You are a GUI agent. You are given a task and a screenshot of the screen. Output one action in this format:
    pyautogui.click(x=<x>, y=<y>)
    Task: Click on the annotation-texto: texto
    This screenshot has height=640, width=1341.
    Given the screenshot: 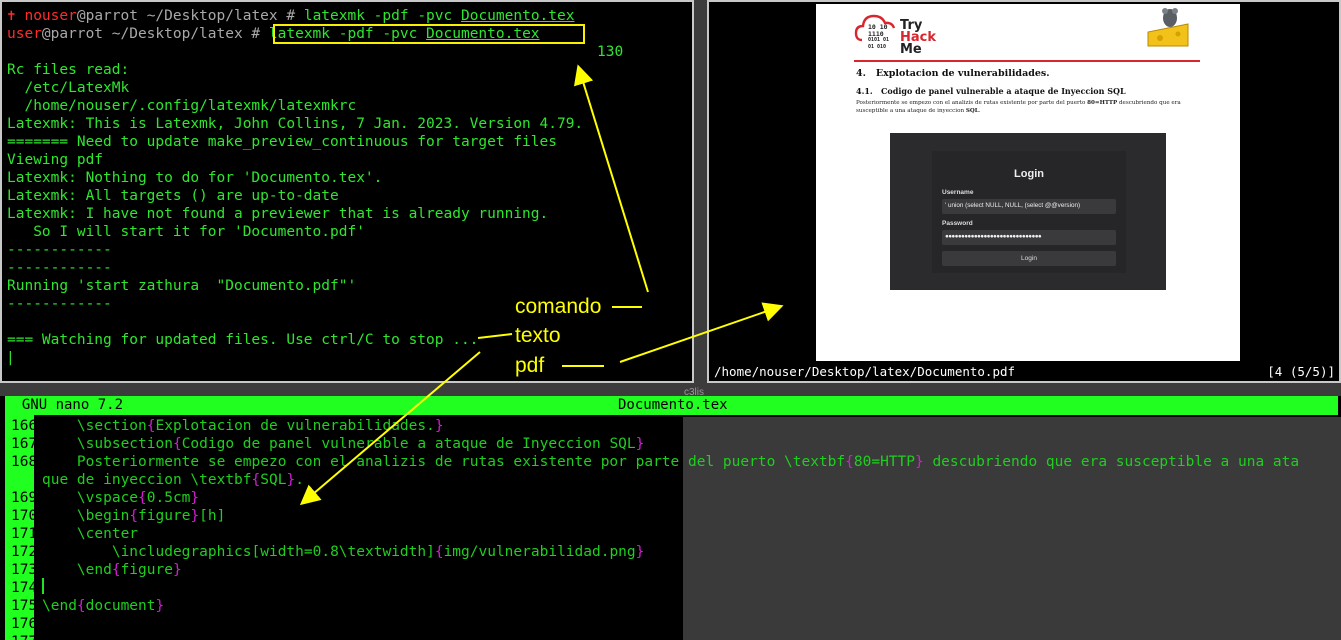 What is the action you would take?
    pyautogui.click(x=538, y=335)
    